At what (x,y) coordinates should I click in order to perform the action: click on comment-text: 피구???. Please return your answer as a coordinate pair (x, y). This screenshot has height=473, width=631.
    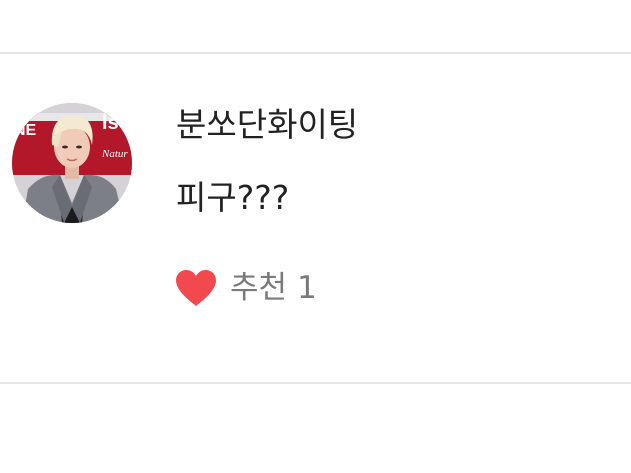
    Looking at the image, I should click on (233, 197).